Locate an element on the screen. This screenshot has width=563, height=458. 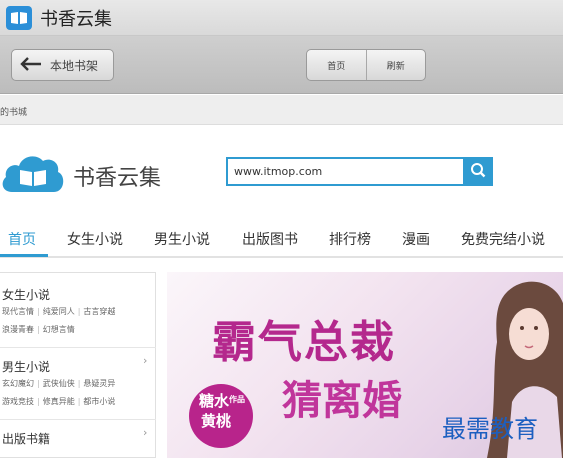
search-button is located at coordinates (478, 171).